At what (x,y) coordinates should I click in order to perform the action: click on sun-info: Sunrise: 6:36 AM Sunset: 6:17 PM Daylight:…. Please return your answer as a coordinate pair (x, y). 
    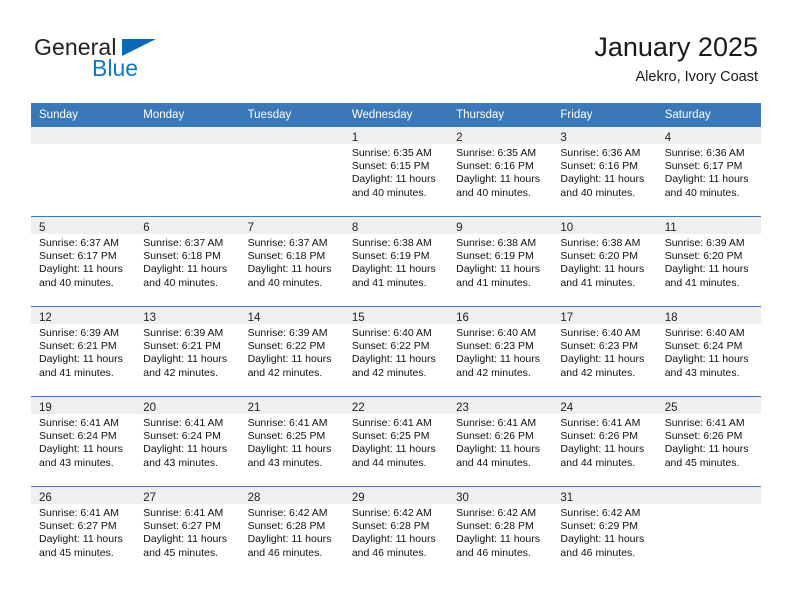
    Looking at the image, I should click on (709, 172).